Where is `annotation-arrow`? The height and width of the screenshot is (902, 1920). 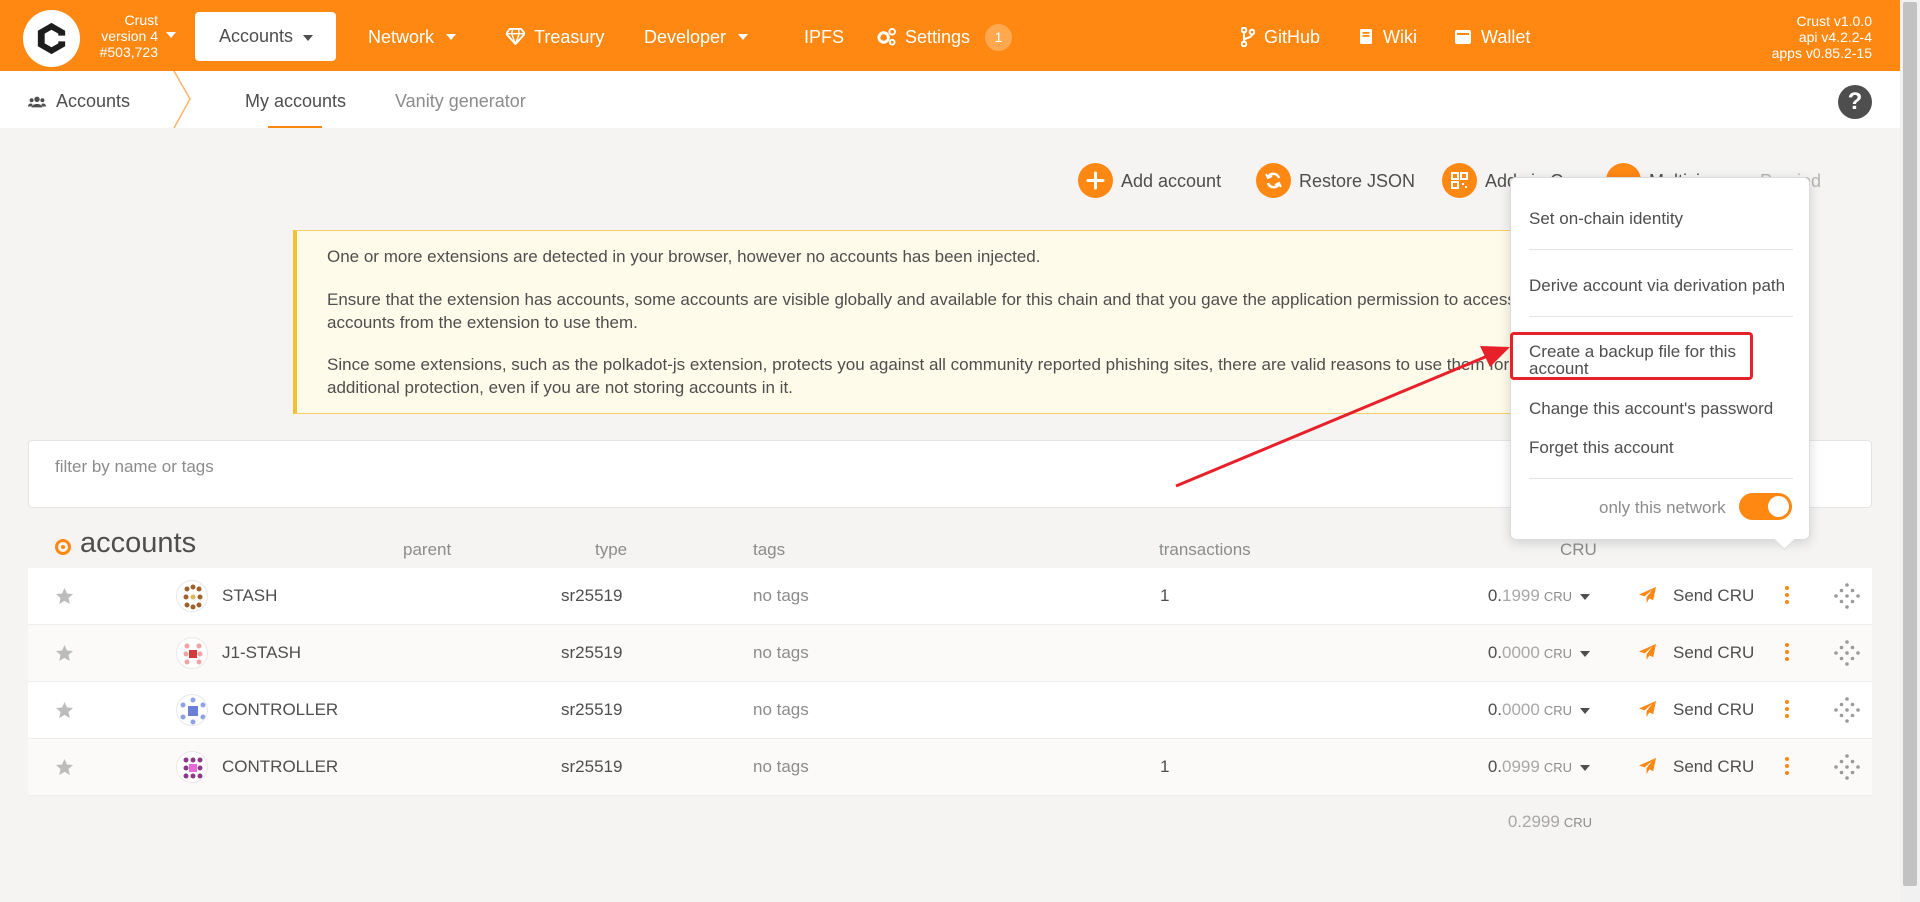 annotation-arrow is located at coordinates (1342, 417).